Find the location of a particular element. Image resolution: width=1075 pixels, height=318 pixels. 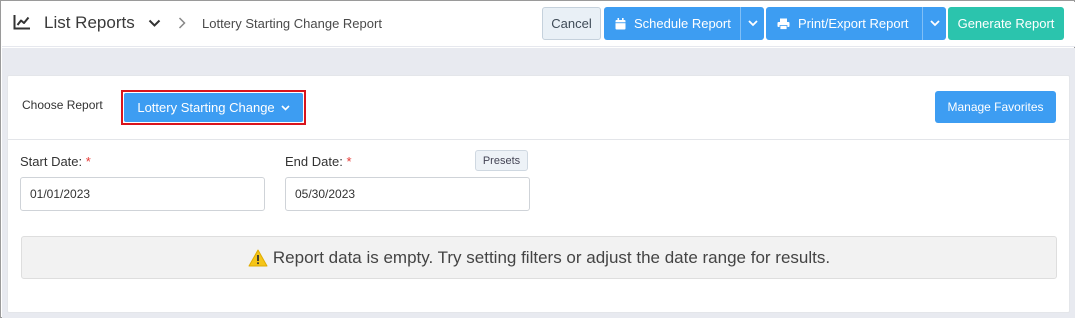

schedule-dropdown-toggle is located at coordinates (752, 23).